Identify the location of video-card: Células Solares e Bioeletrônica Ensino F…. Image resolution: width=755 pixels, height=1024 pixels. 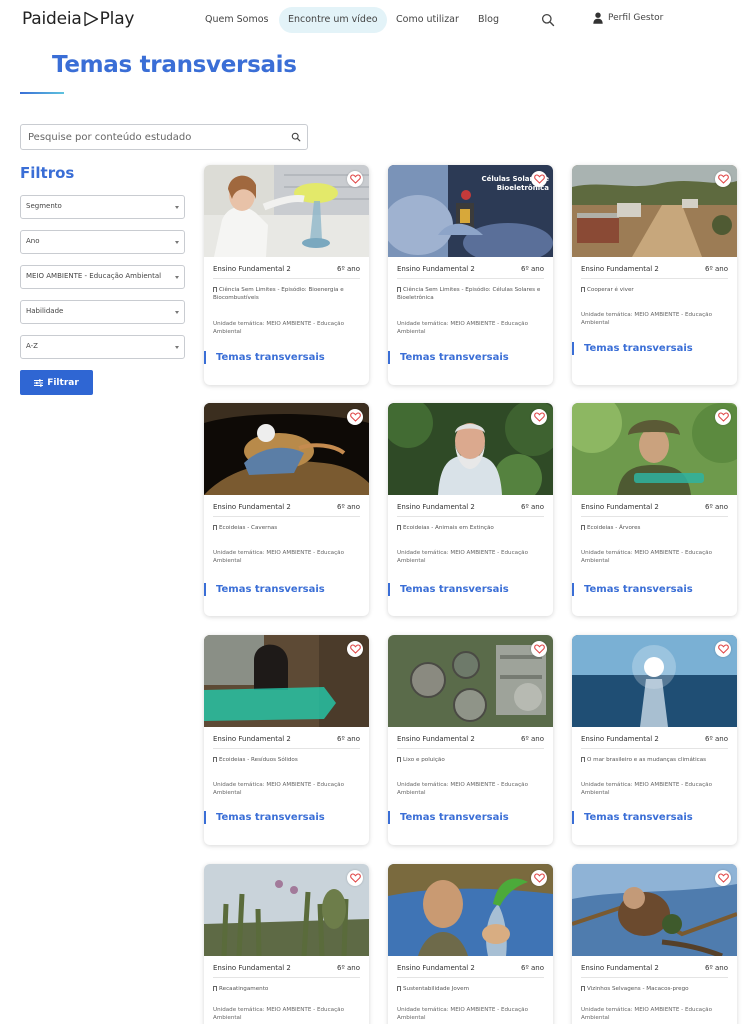
(470, 275).